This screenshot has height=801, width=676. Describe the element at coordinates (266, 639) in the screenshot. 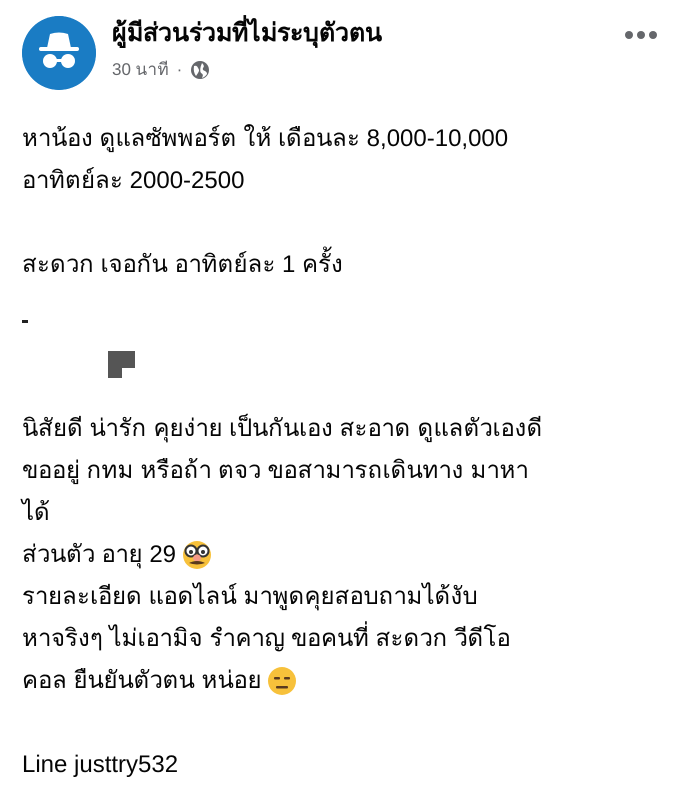

I see `post-text-line: หาจริงๆ ไม่เอามิจ รำคาญ ขอคนที่ สะดวก วีดีโอ` at that location.